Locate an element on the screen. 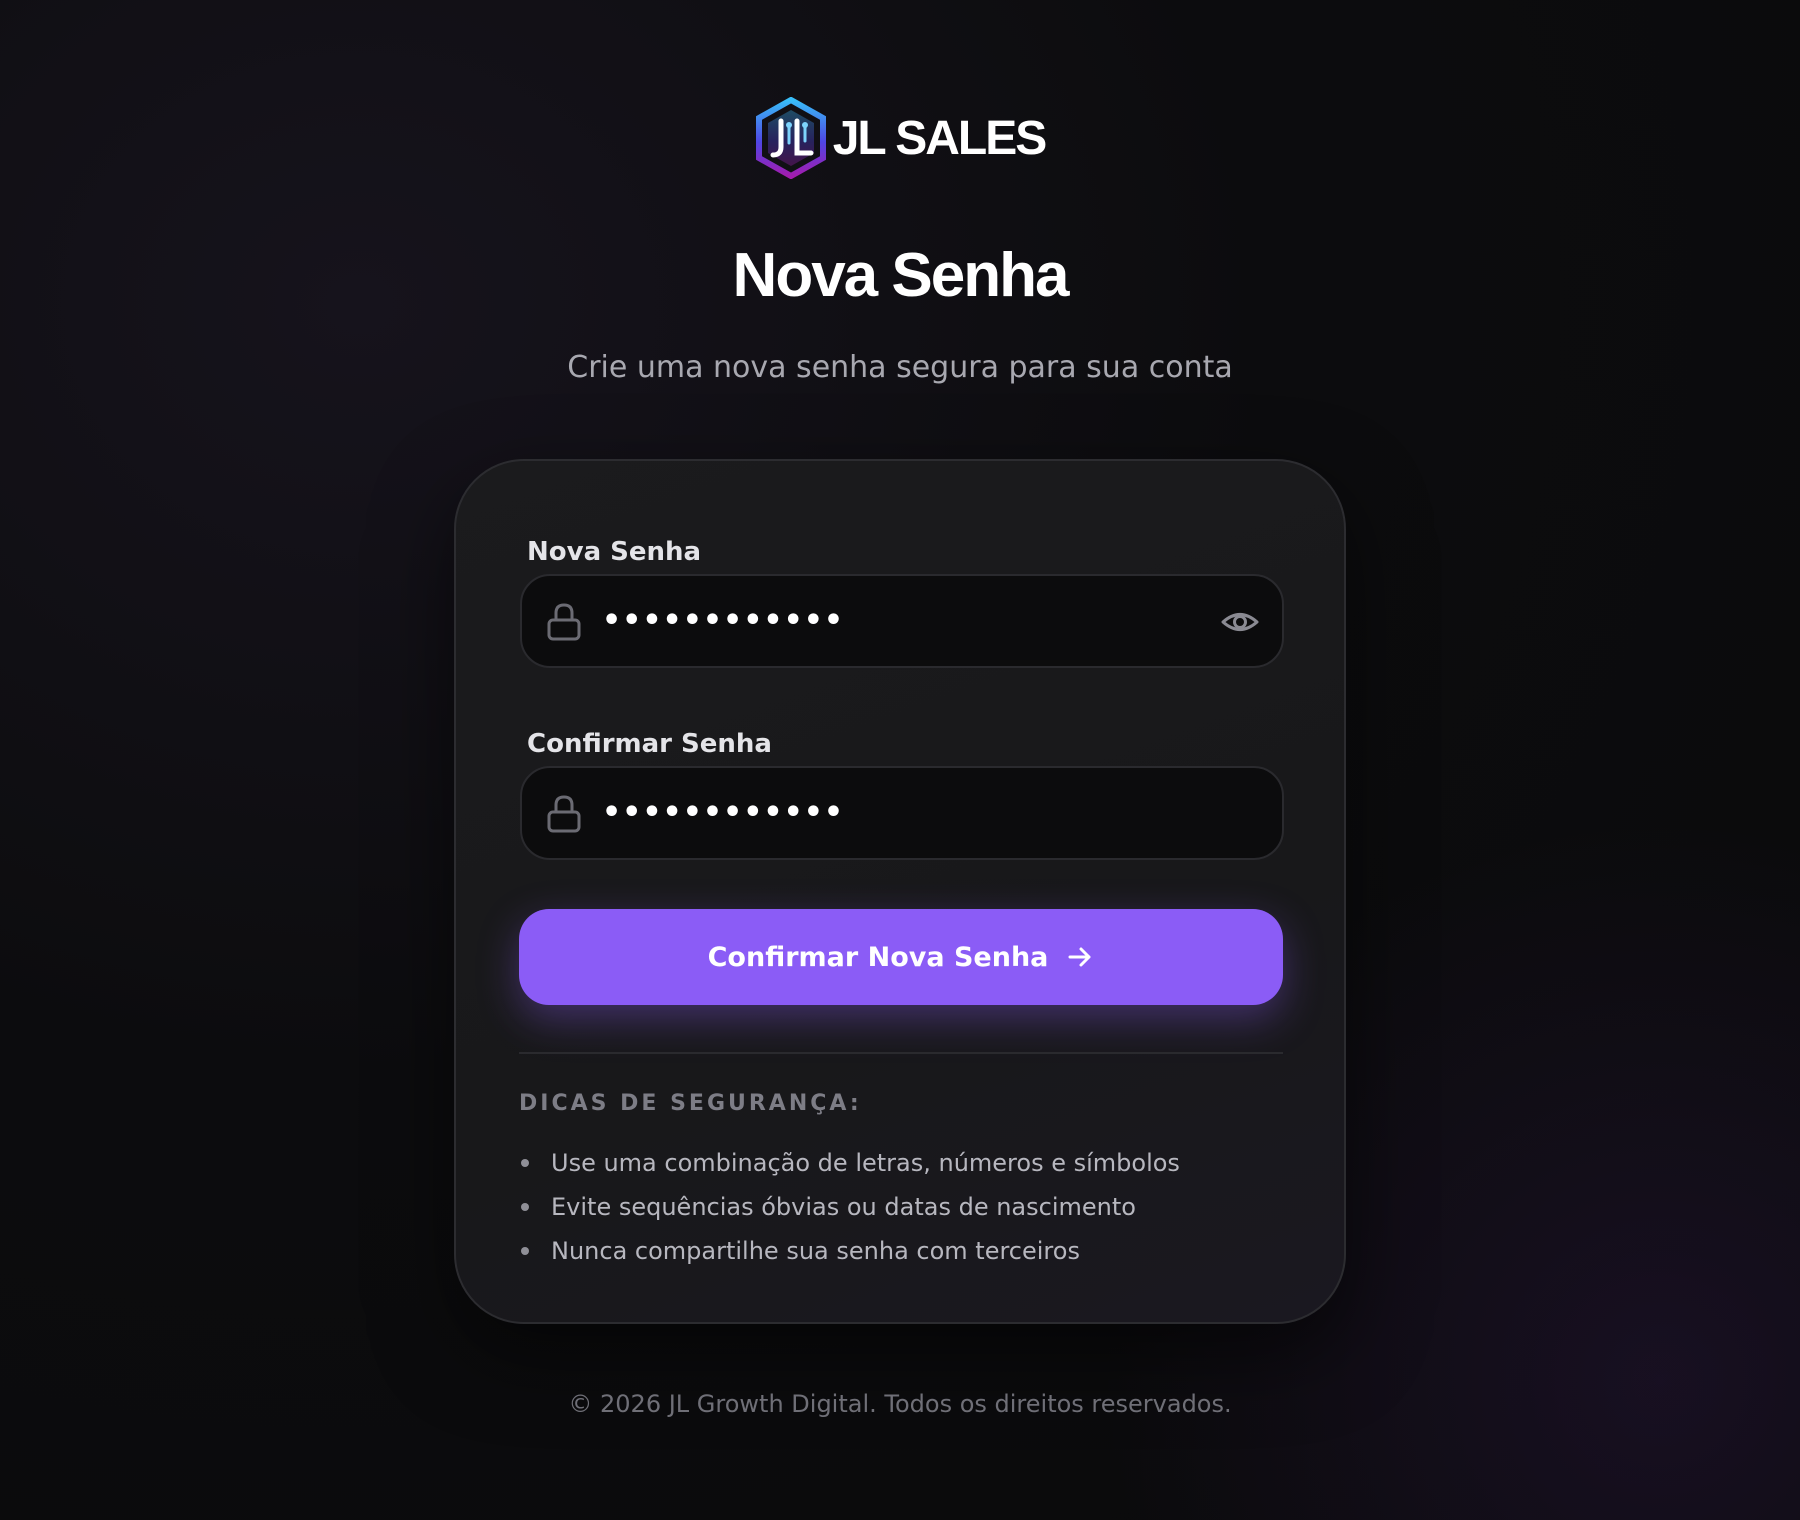  arrow-right-icon is located at coordinates (1079, 957).